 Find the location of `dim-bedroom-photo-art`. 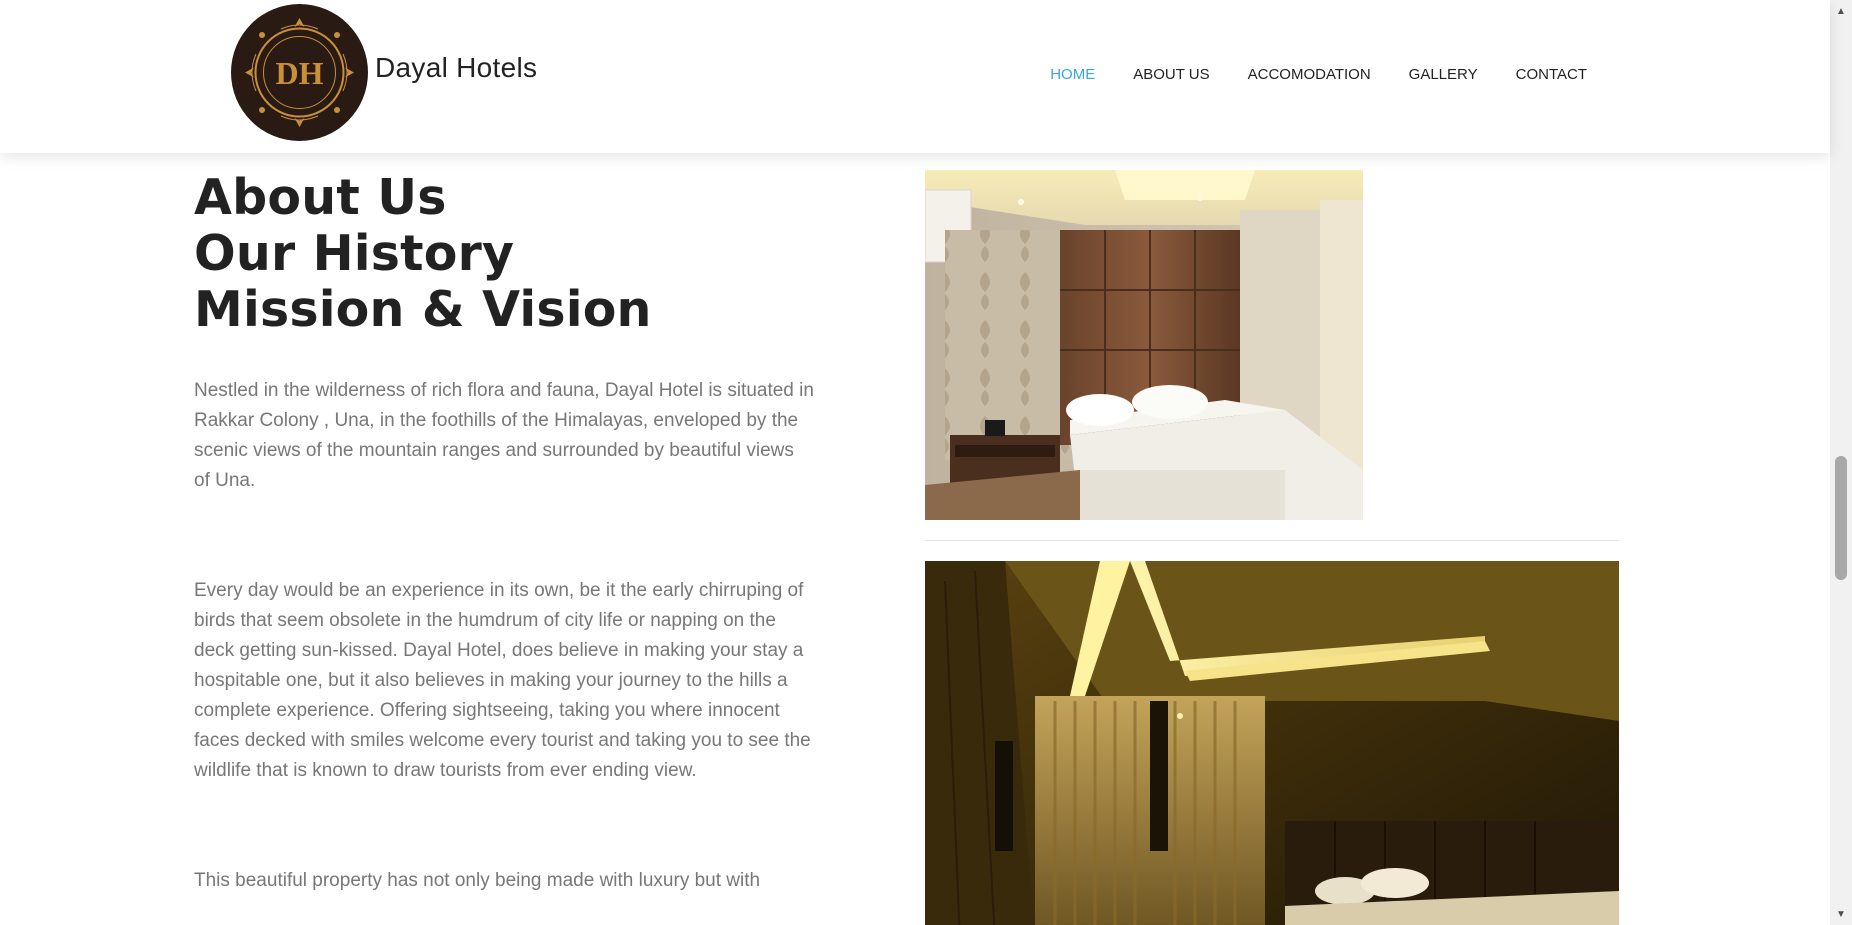

dim-bedroom-photo-art is located at coordinates (1272, 743).